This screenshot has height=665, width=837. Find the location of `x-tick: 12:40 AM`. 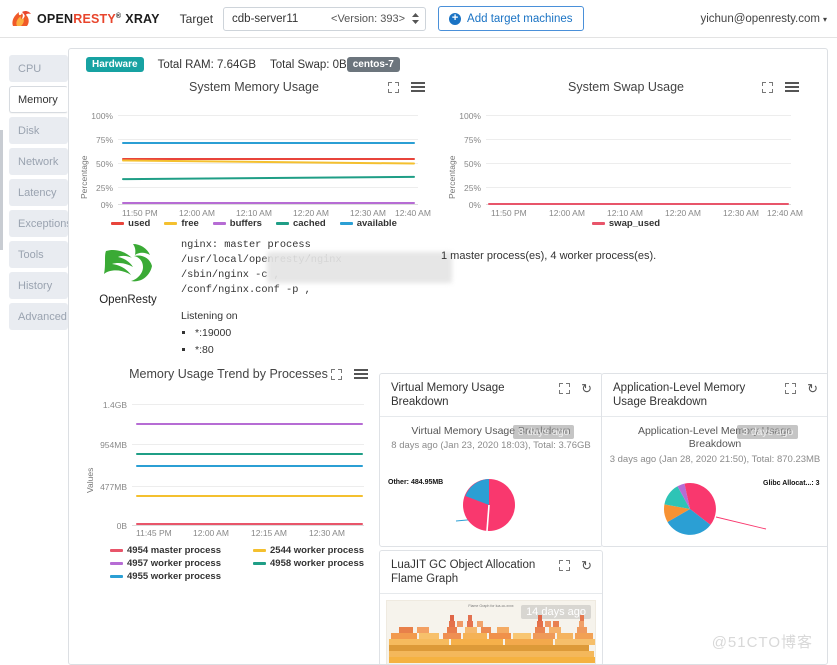

x-tick: 12:40 AM is located at coordinates (413, 213).